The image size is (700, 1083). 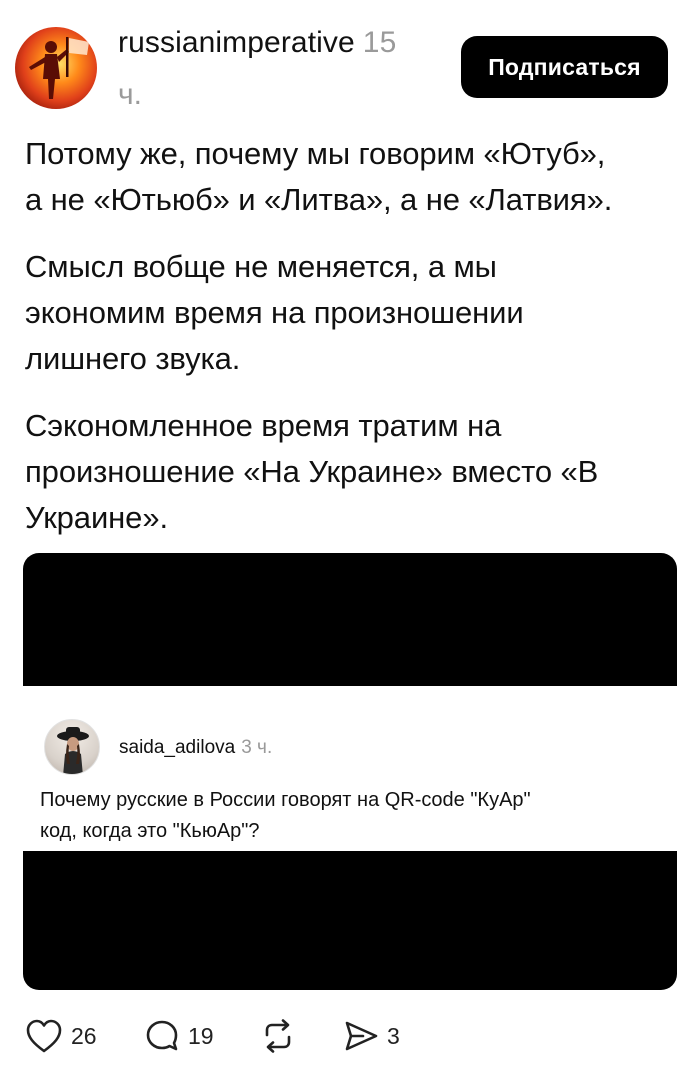 I want to click on person-with-hat-icon, so click(x=73, y=750).